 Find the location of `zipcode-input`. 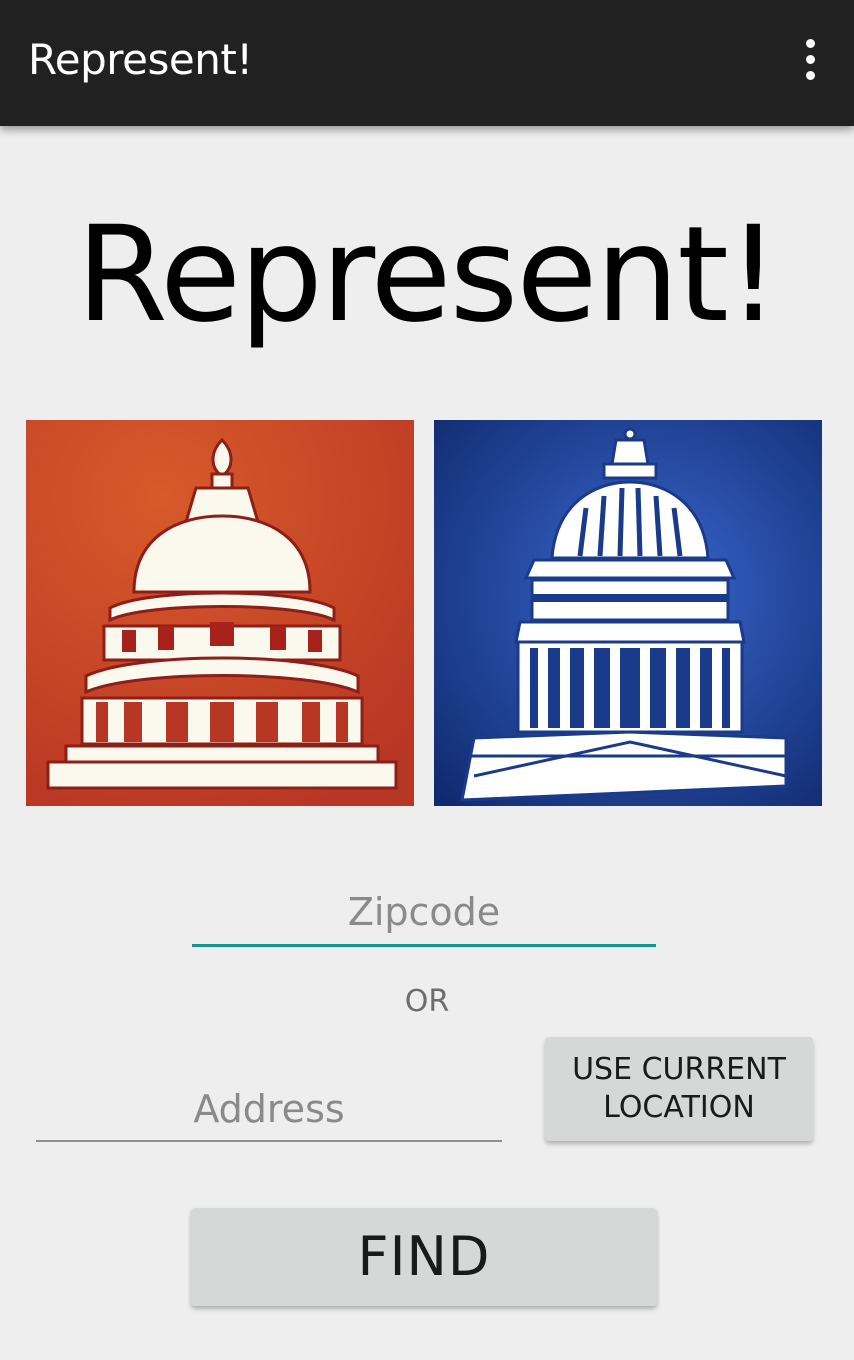

zipcode-input is located at coordinates (424, 913).